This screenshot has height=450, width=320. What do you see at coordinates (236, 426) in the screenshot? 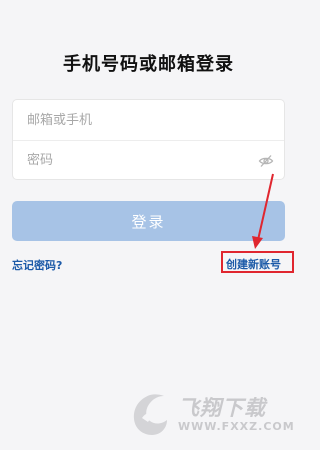
I see `watermark-url: WWW.FXXZ.COM` at bounding box center [236, 426].